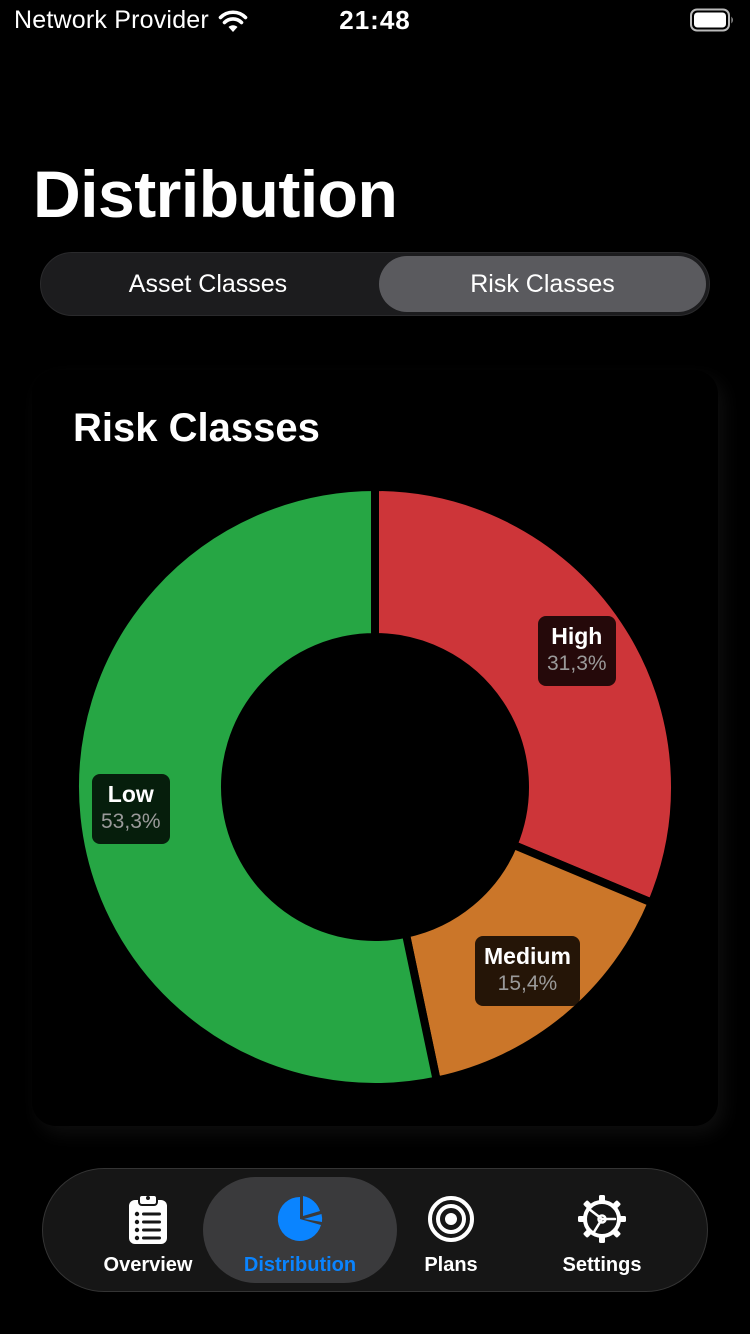 This screenshot has height=1334, width=750. Describe the element at coordinates (525, 695) in the screenshot. I see `donut-slice-high` at that location.